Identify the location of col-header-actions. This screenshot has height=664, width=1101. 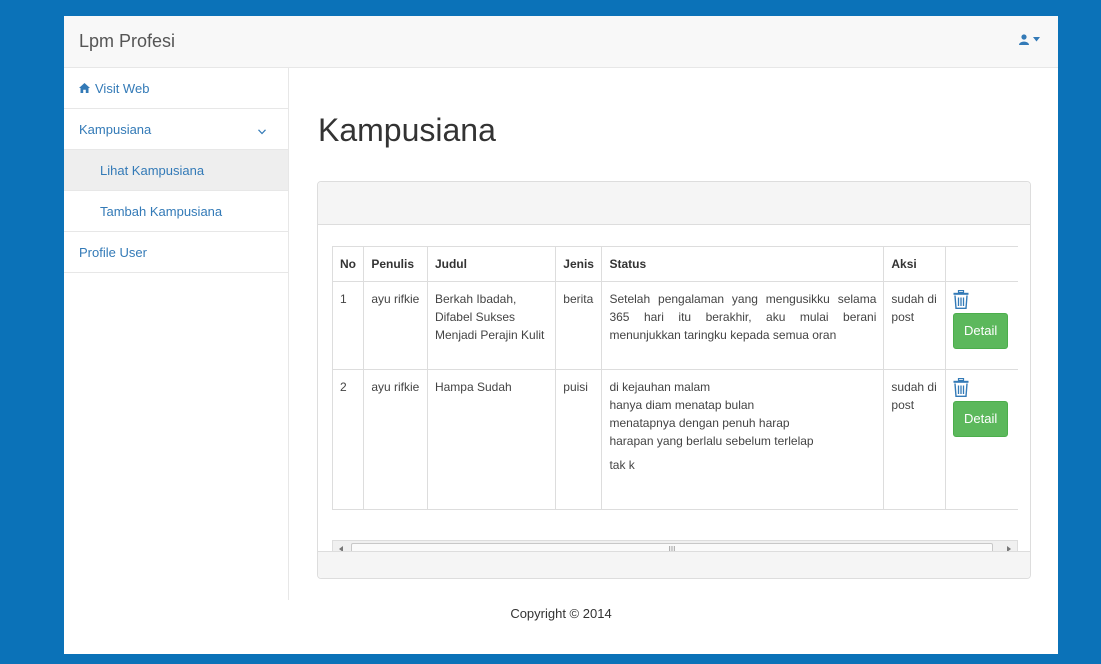
(981, 264).